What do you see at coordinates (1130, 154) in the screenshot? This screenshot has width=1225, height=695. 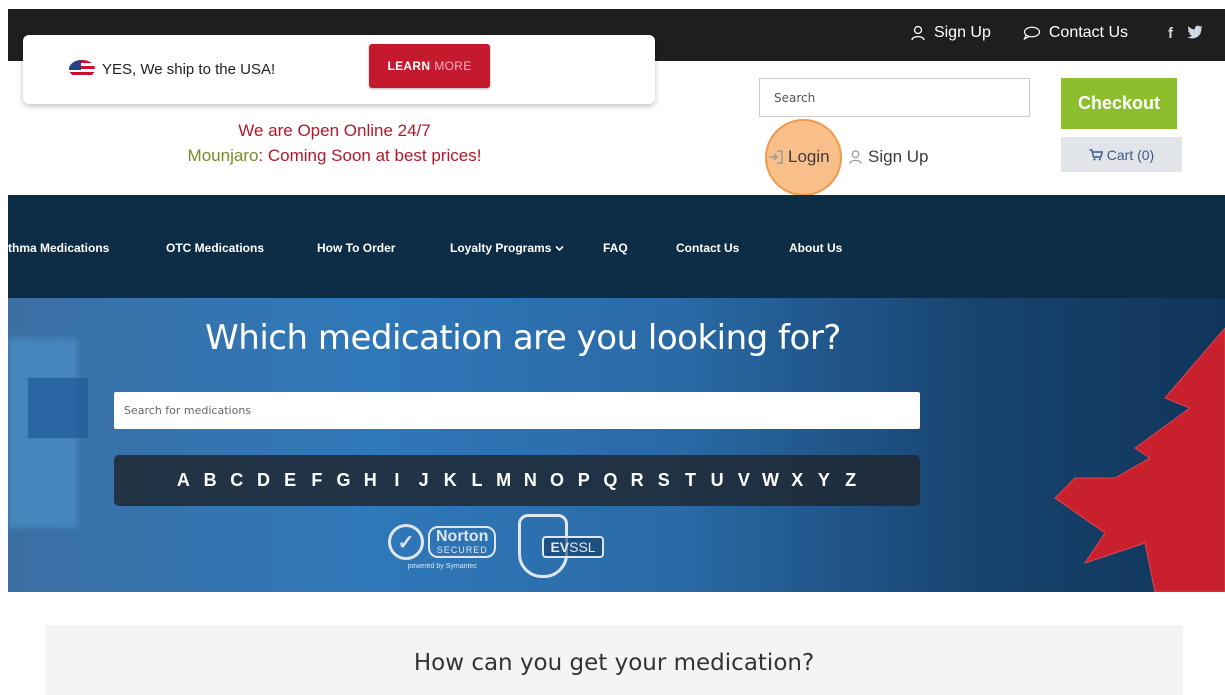 I see `cart-label: Cart (0)` at bounding box center [1130, 154].